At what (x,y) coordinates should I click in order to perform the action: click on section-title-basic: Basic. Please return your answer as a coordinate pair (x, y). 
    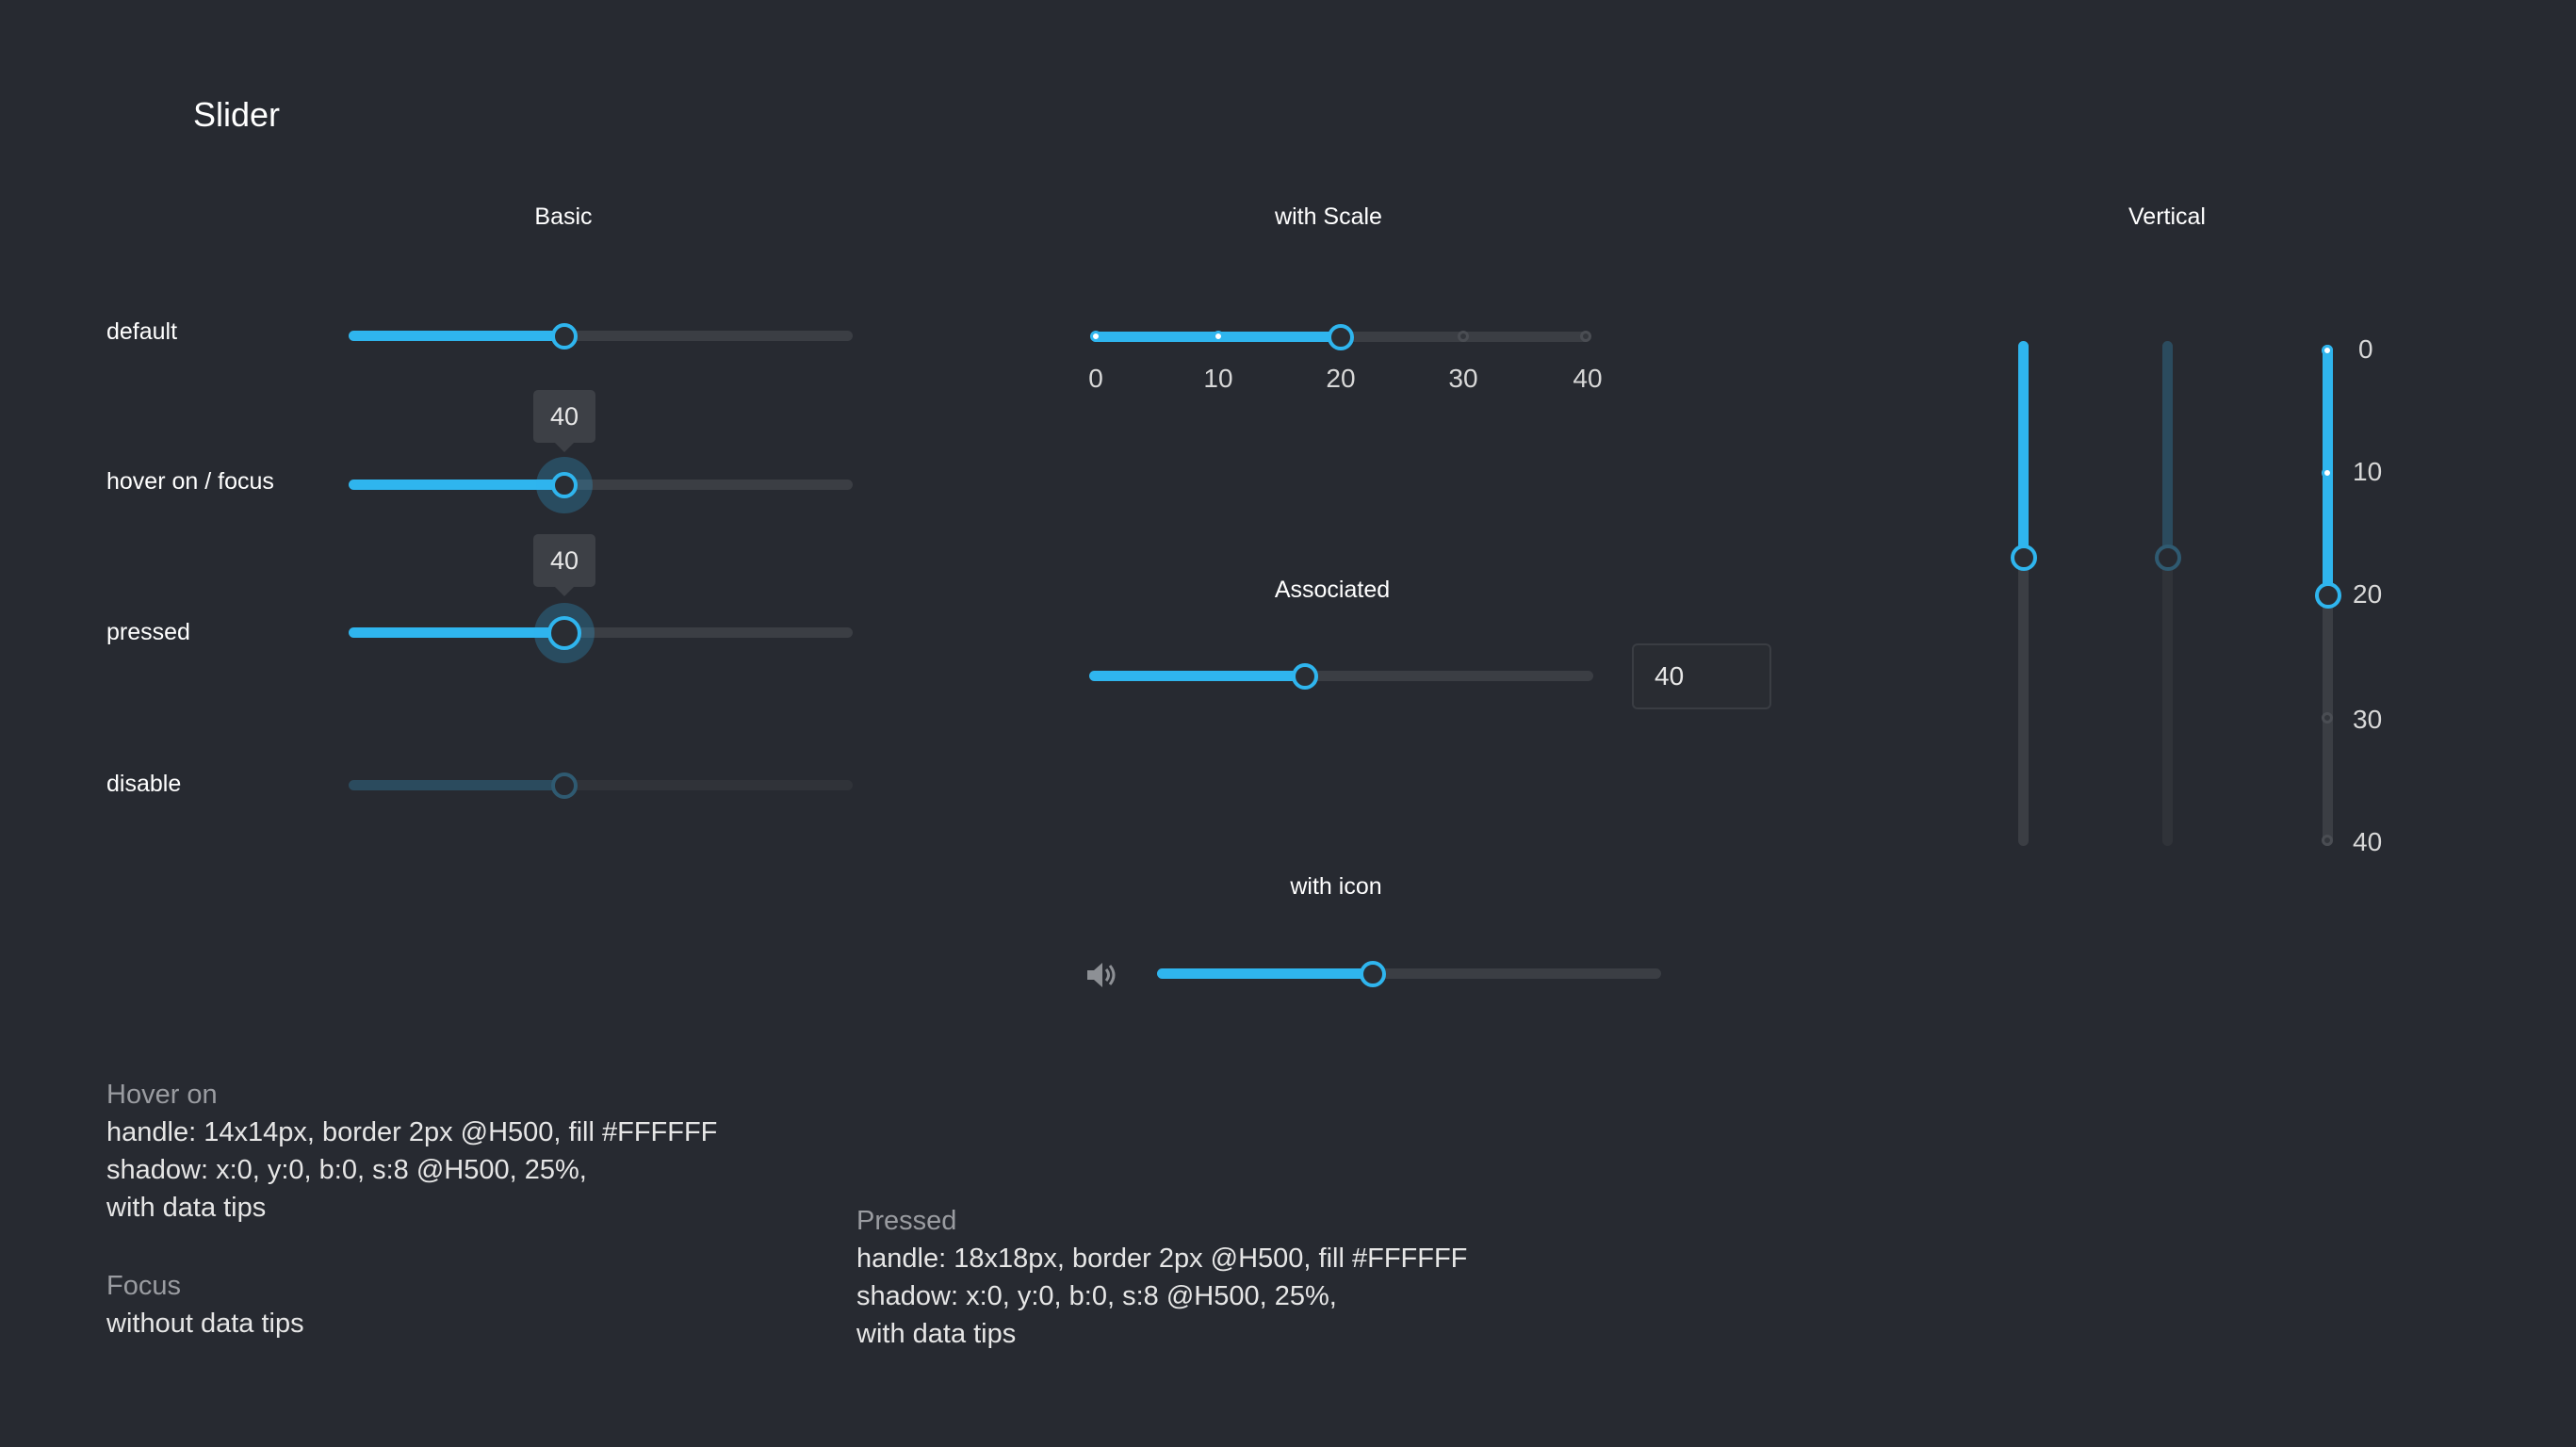
    Looking at the image, I should click on (563, 216).